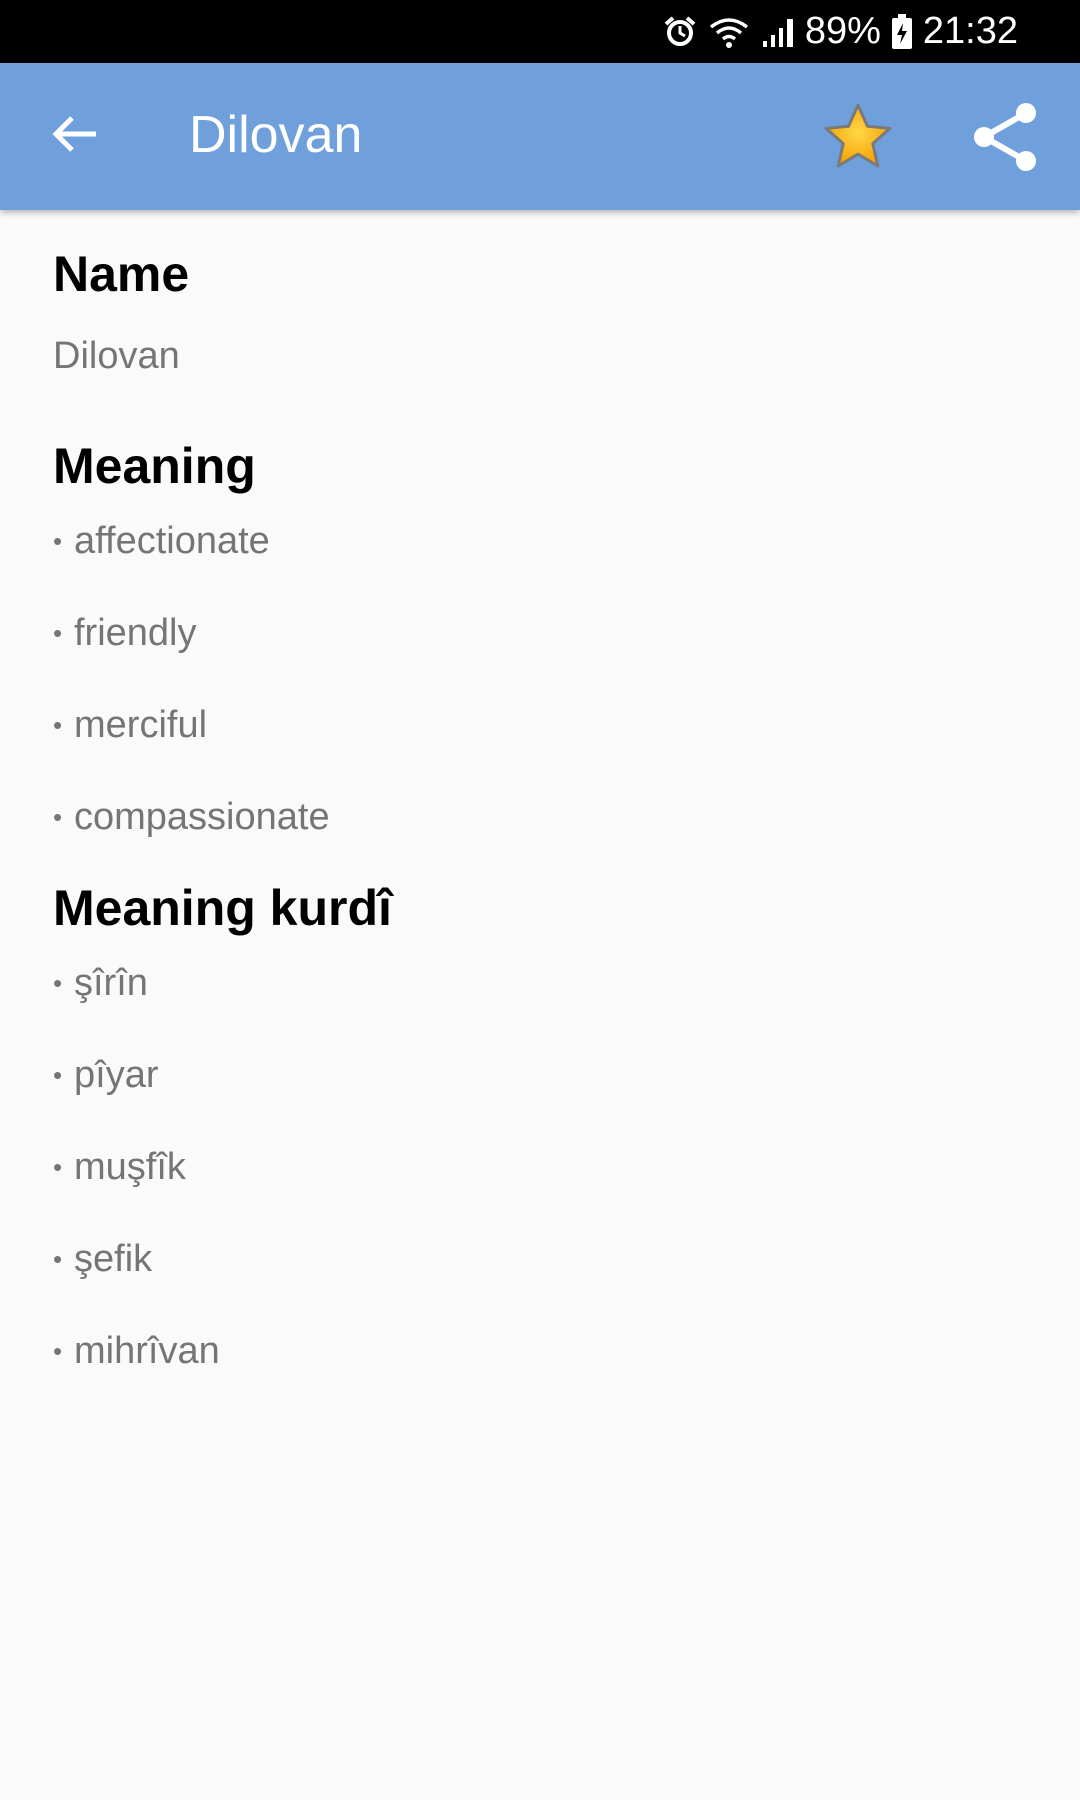 The height and width of the screenshot is (1800, 1080). What do you see at coordinates (113, 1259) in the screenshot?
I see `list-item-text: şefik` at bounding box center [113, 1259].